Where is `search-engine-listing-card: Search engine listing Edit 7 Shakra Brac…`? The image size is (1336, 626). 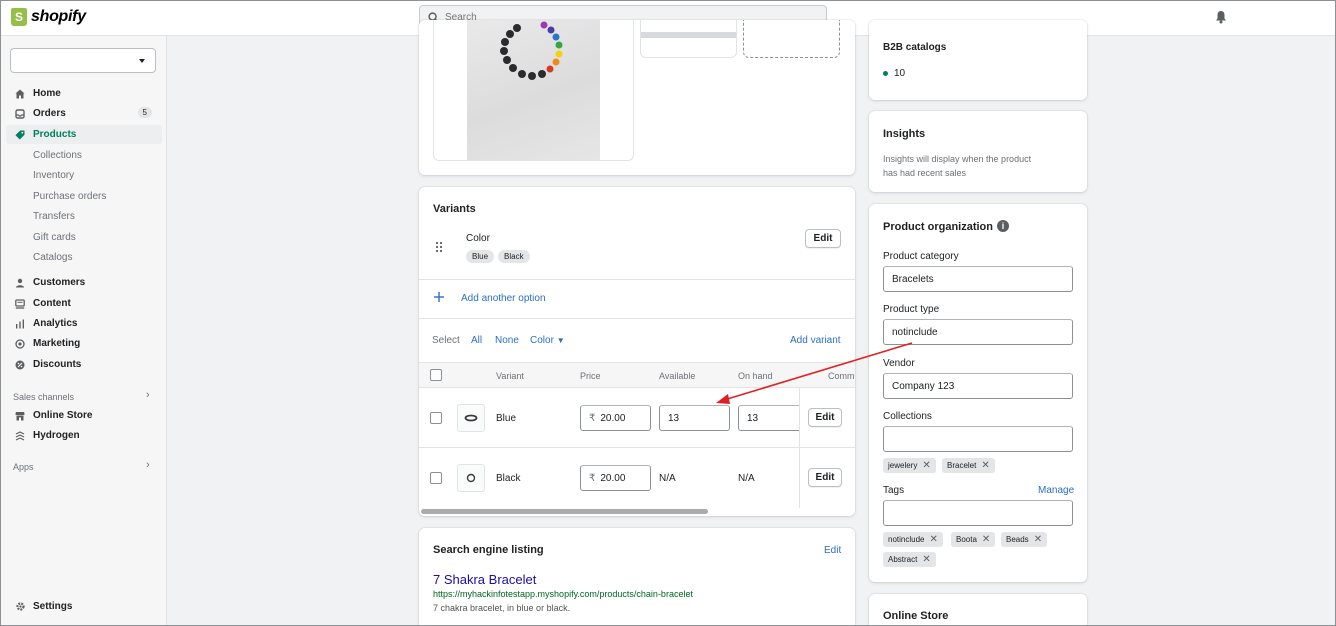
search-engine-listing-card: Search engine listing Edit 7 Shakra Brac… is located at coordinates (637, 577).